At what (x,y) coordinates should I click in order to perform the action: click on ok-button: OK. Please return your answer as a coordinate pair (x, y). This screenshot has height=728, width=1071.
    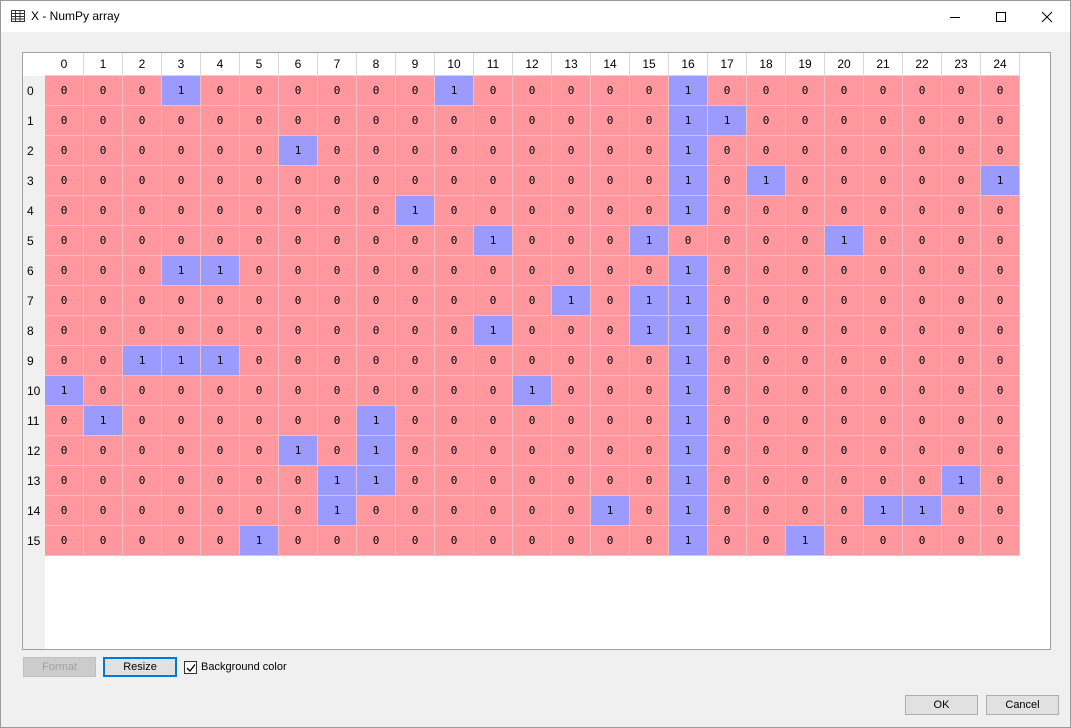
    Looking at the image, I should click on (941, 705).